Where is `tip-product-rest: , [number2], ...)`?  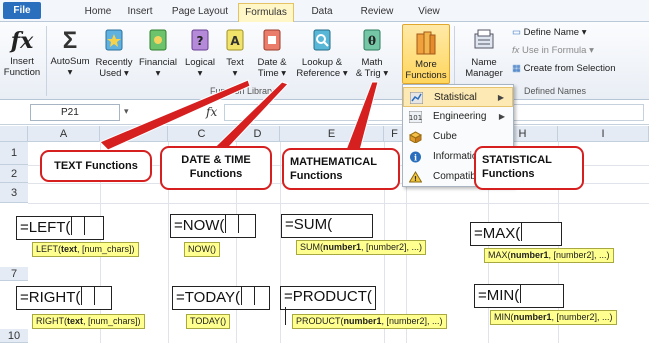
tip-product-rest: , [number2], ...) is located at coordinates (412, 321).